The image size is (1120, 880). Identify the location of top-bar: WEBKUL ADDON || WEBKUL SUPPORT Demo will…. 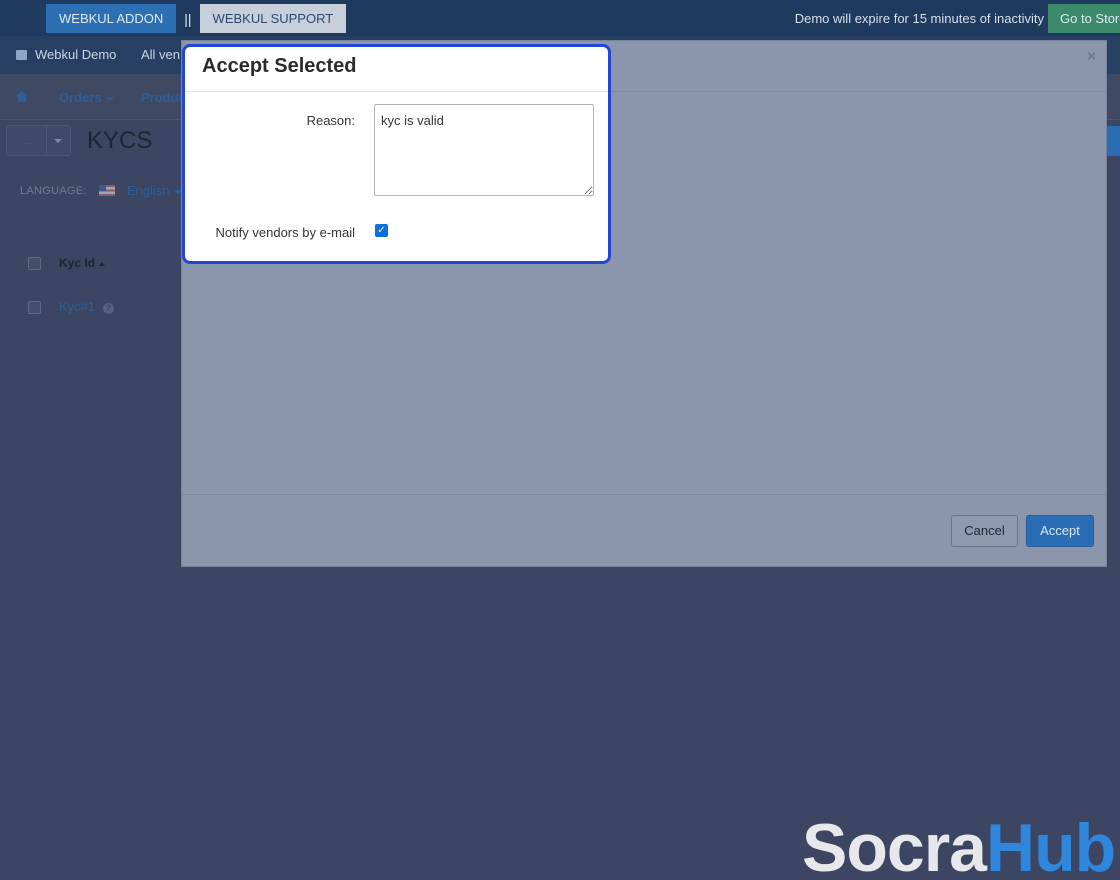
(560, 18).